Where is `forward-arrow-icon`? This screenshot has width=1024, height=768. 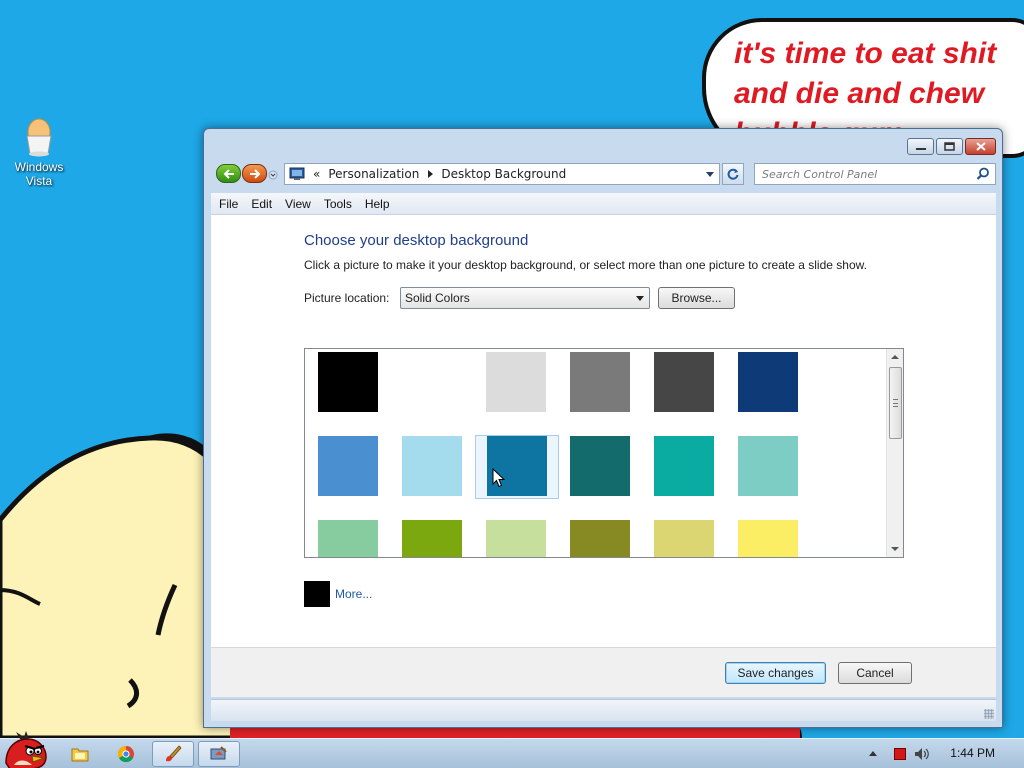 forward-arrow-icon is located at coordinates (254, 173).